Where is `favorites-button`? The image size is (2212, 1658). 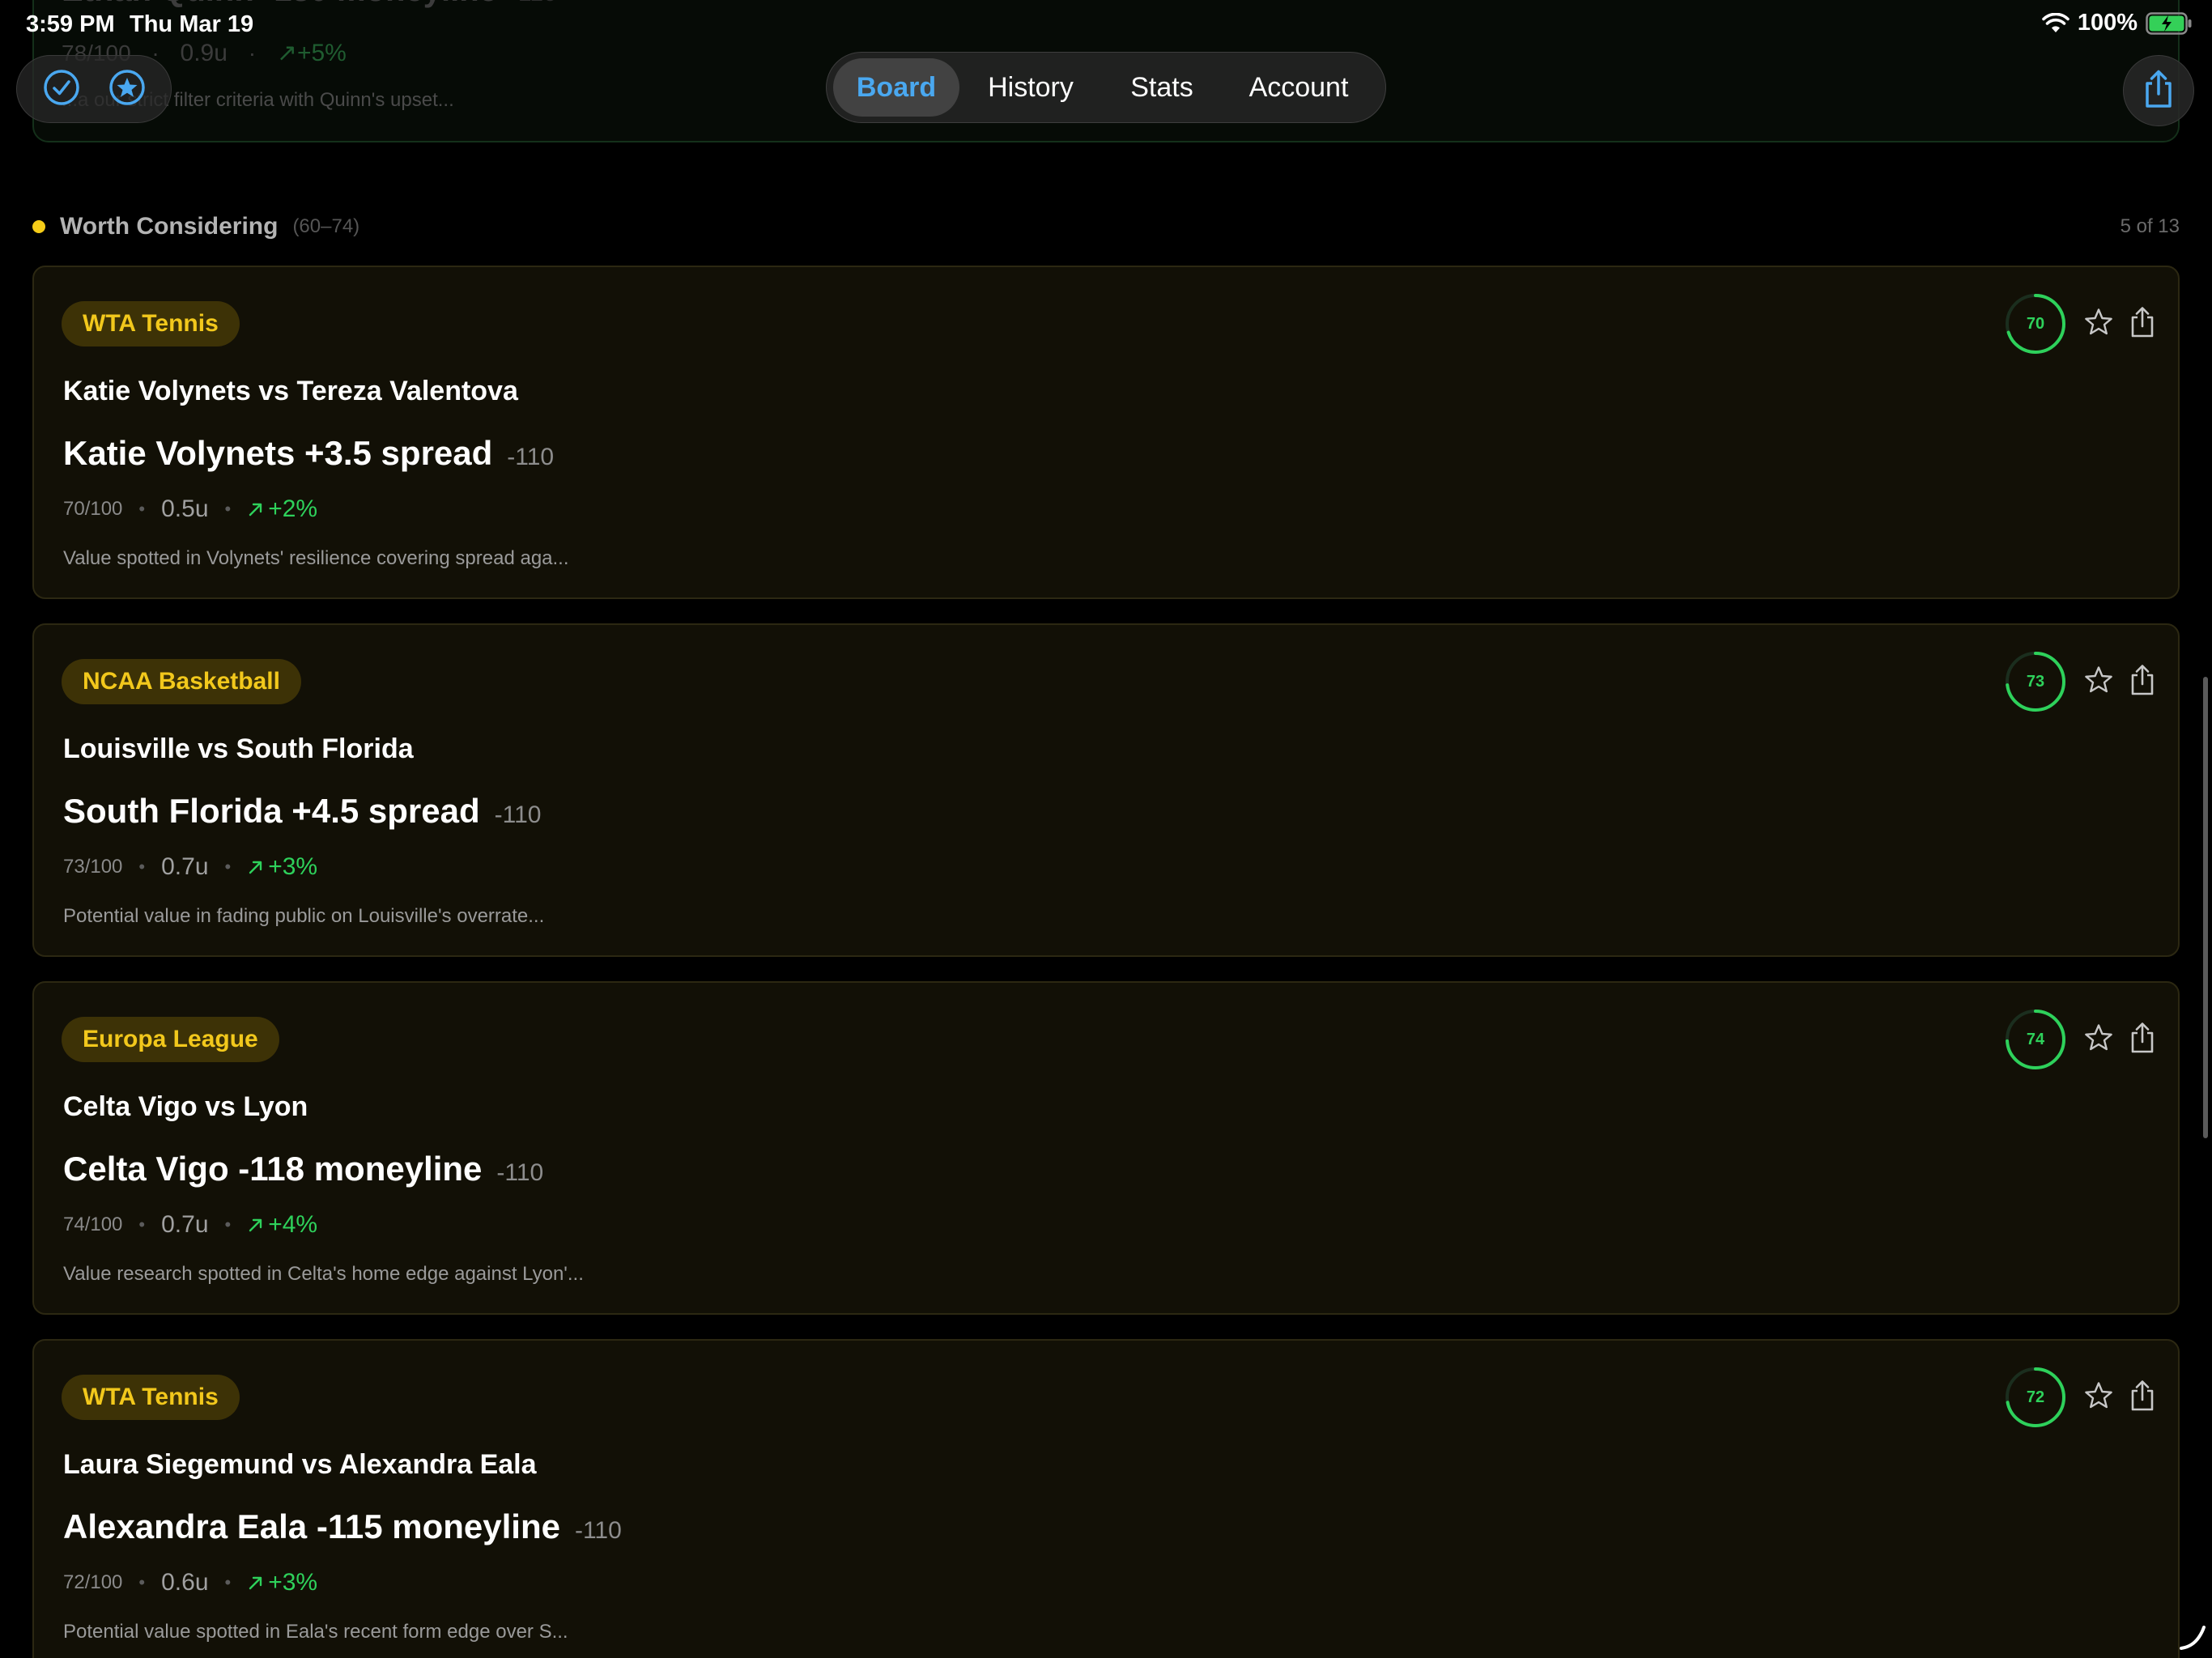
favorites-button is located at coordinates (127, 89).